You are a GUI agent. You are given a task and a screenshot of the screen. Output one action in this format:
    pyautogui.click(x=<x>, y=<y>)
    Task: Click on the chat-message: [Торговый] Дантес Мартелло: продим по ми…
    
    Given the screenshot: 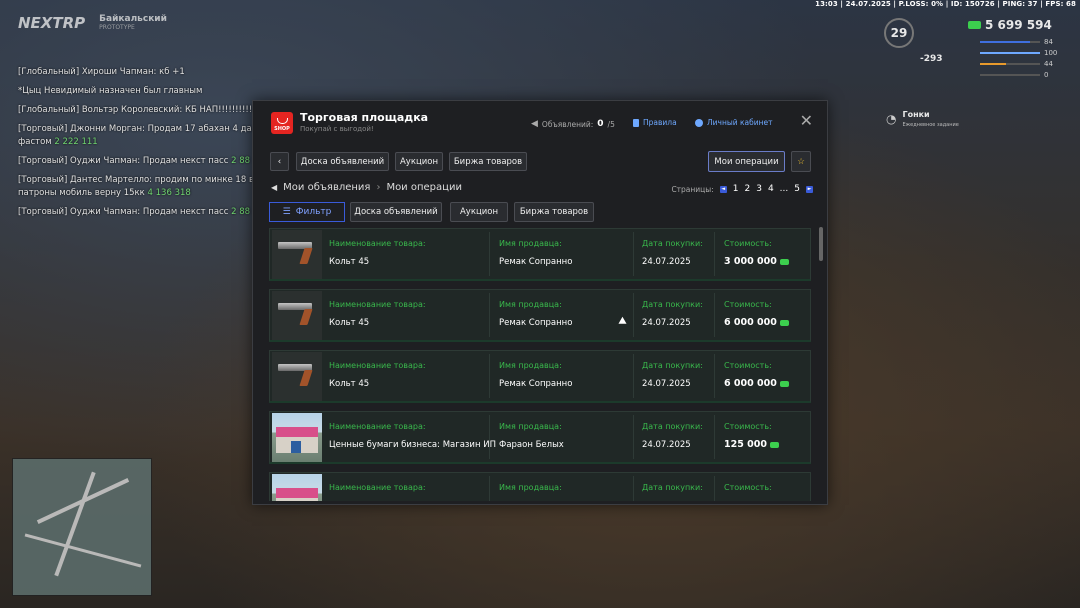 What is the action you would take?
    pyautogui.click(x=136, y=186)
    